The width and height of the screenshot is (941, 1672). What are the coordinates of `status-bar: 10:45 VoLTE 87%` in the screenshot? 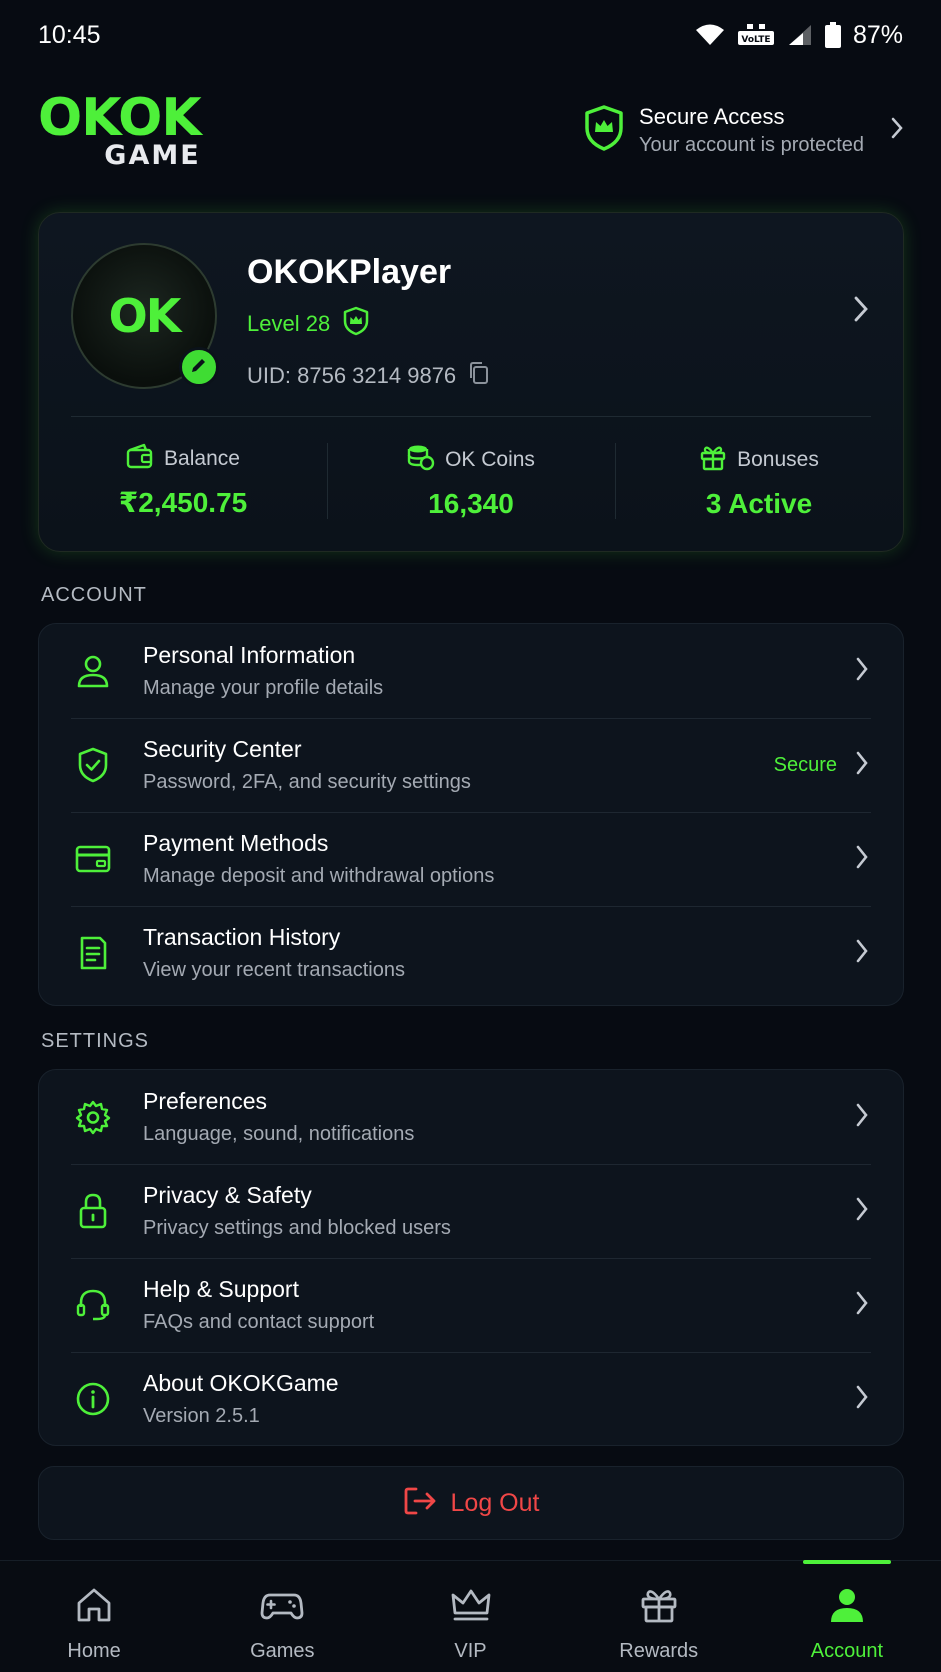 It's located at (470, 35).